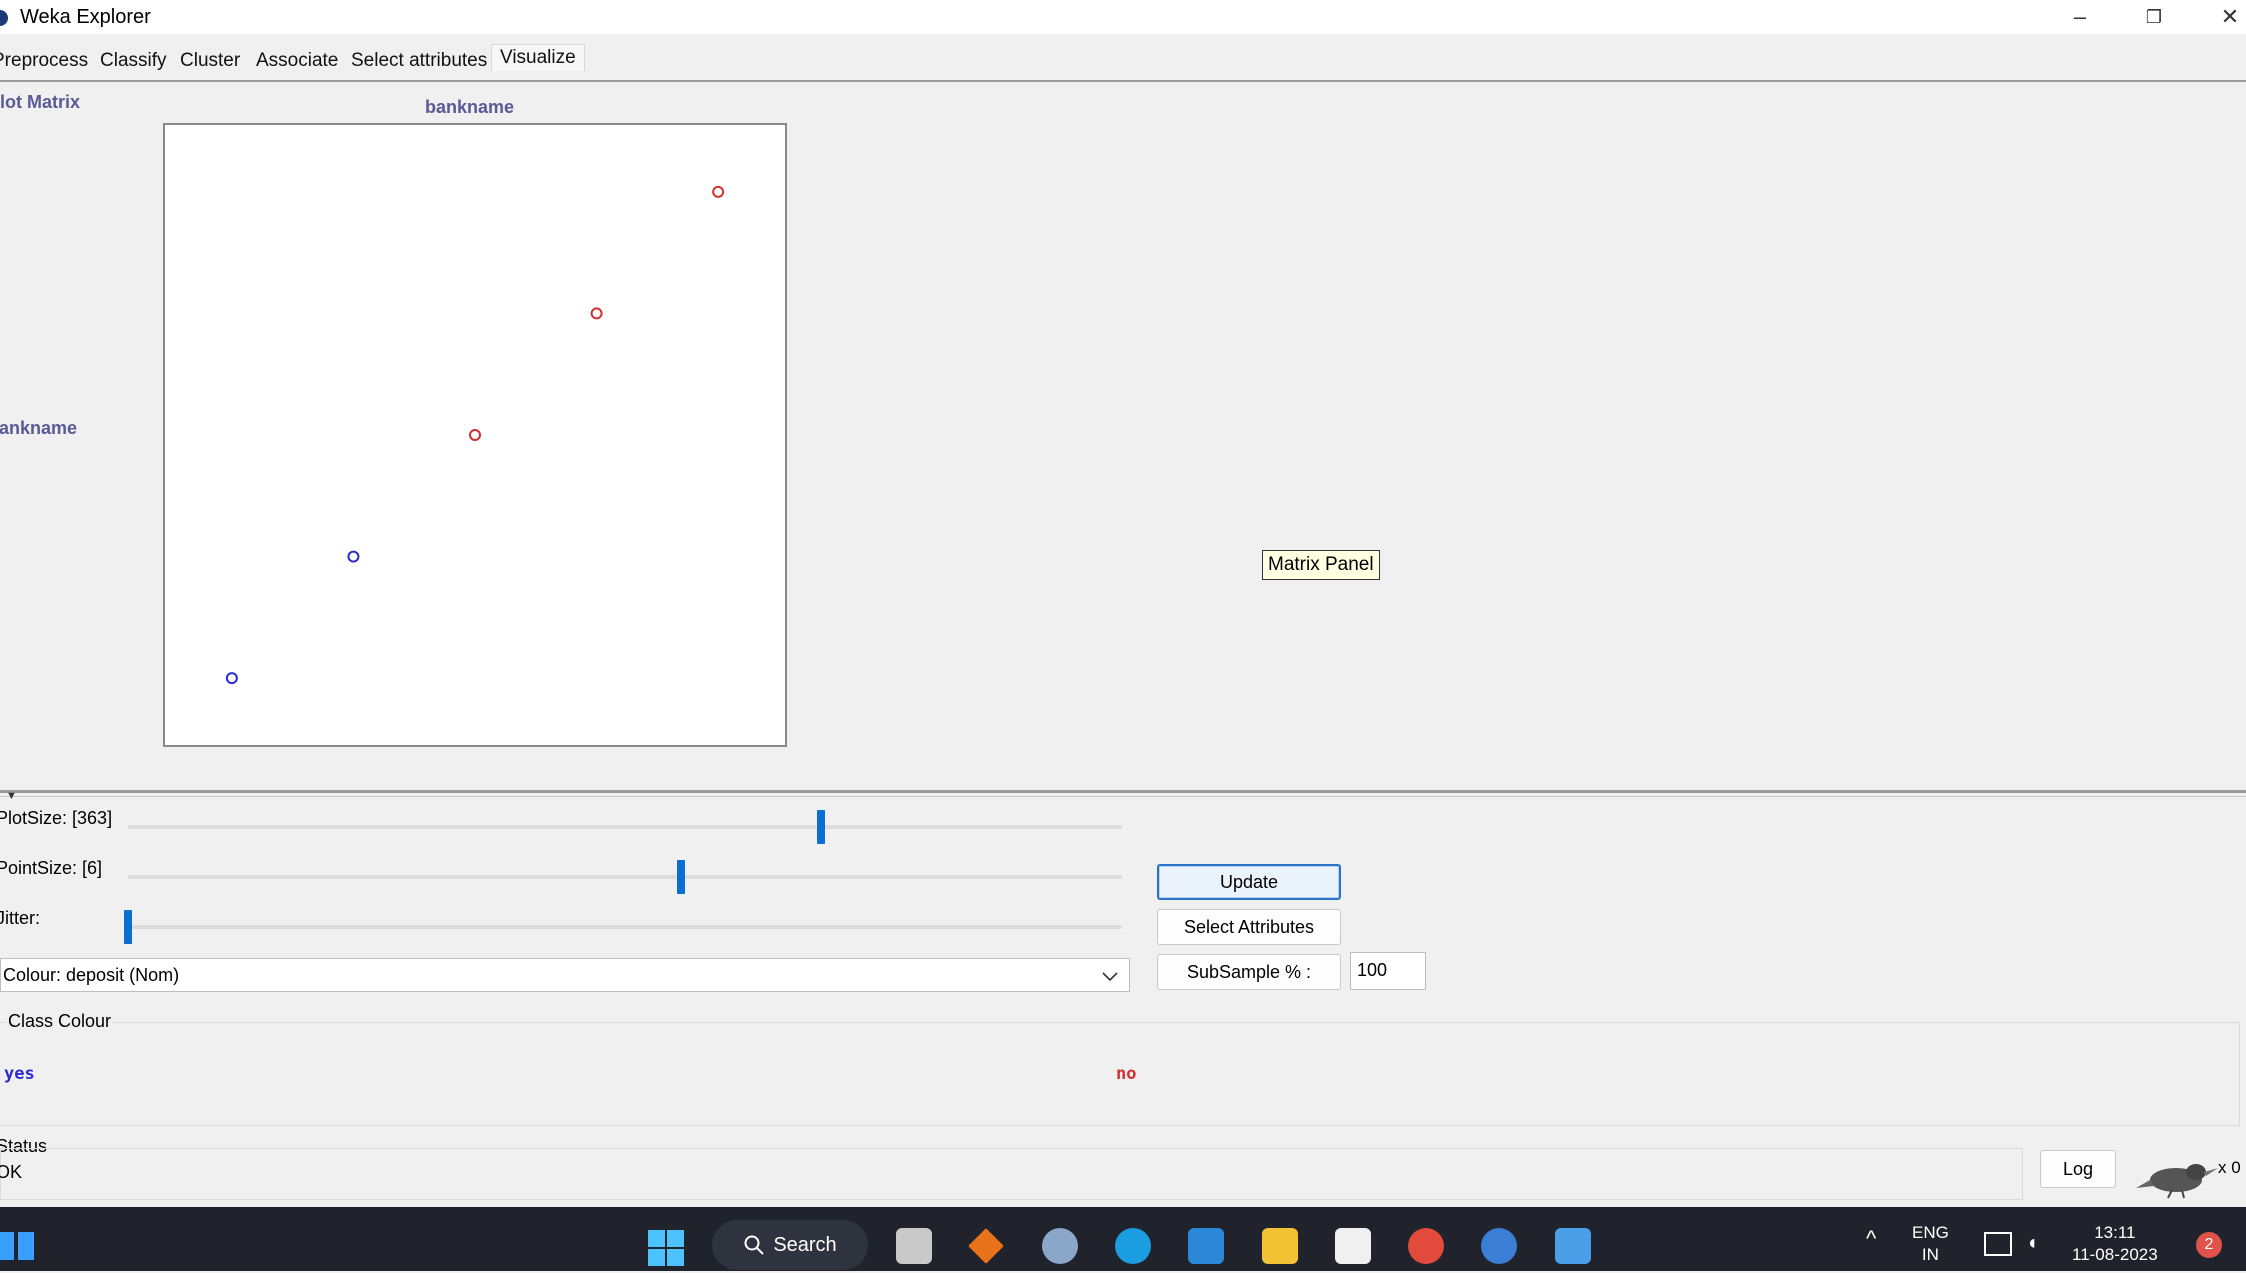 The image size is (2246, 1273). What do you see at coordinates (805, 1244) in the screenshot?
I see `search-label: Search` at bounding box center [805, 1244].